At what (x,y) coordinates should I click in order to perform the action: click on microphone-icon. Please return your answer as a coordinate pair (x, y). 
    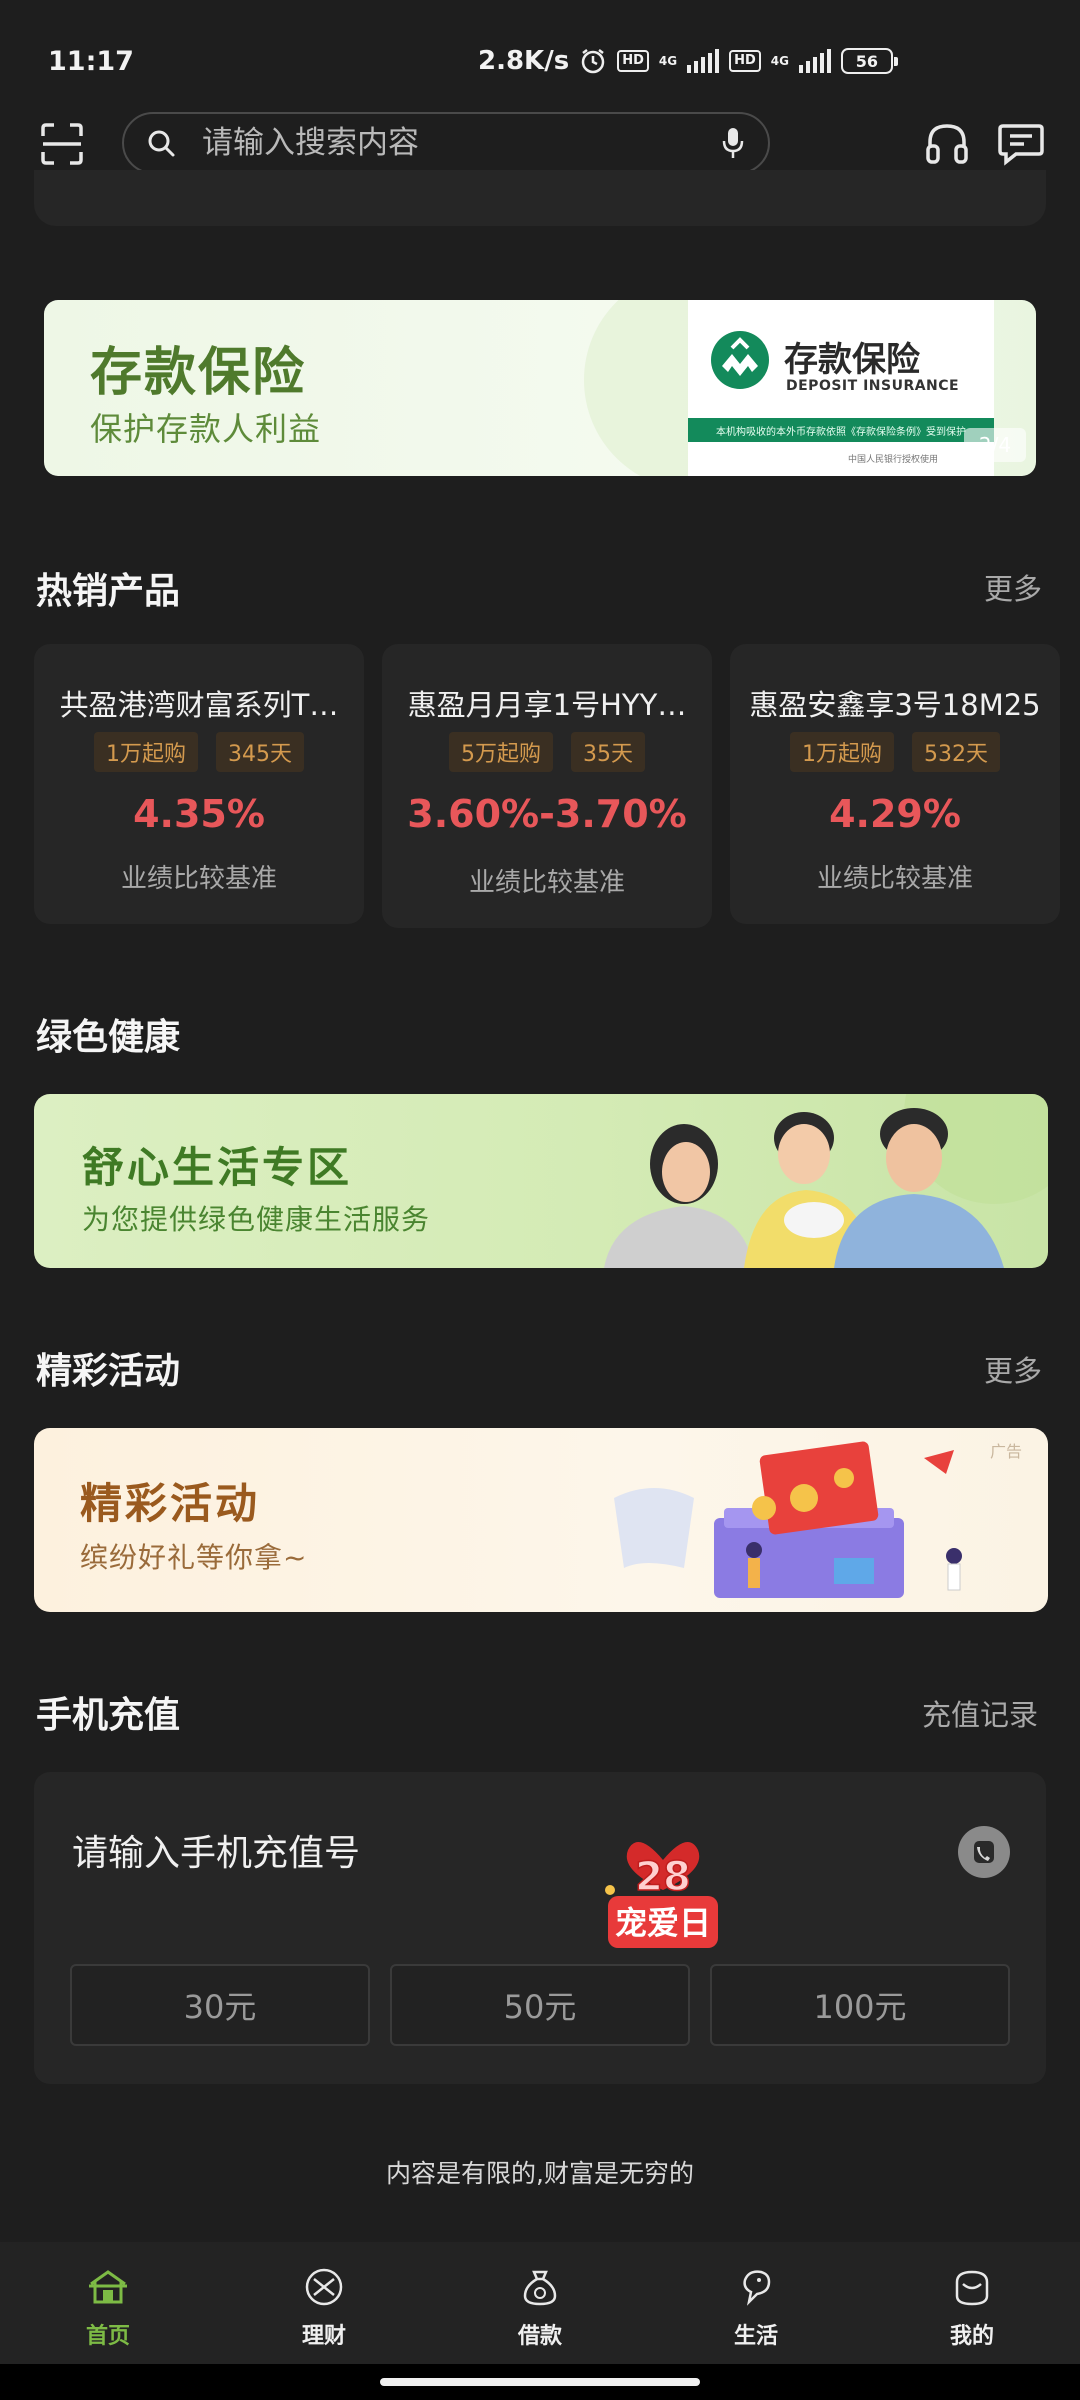
    Looking at the image, I should click on (733, 143).